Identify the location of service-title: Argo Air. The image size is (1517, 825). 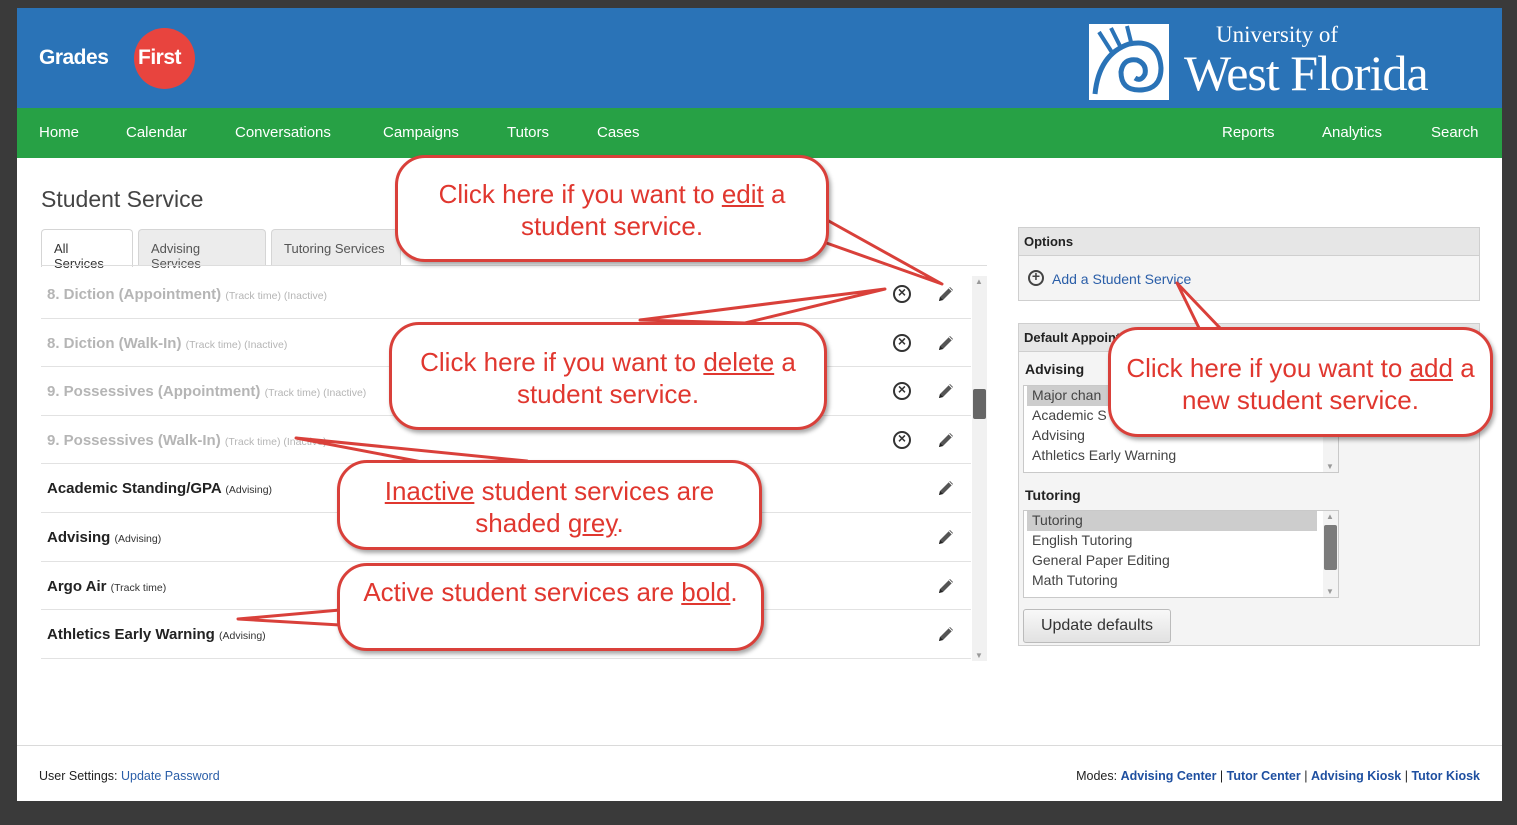
(77, 586).